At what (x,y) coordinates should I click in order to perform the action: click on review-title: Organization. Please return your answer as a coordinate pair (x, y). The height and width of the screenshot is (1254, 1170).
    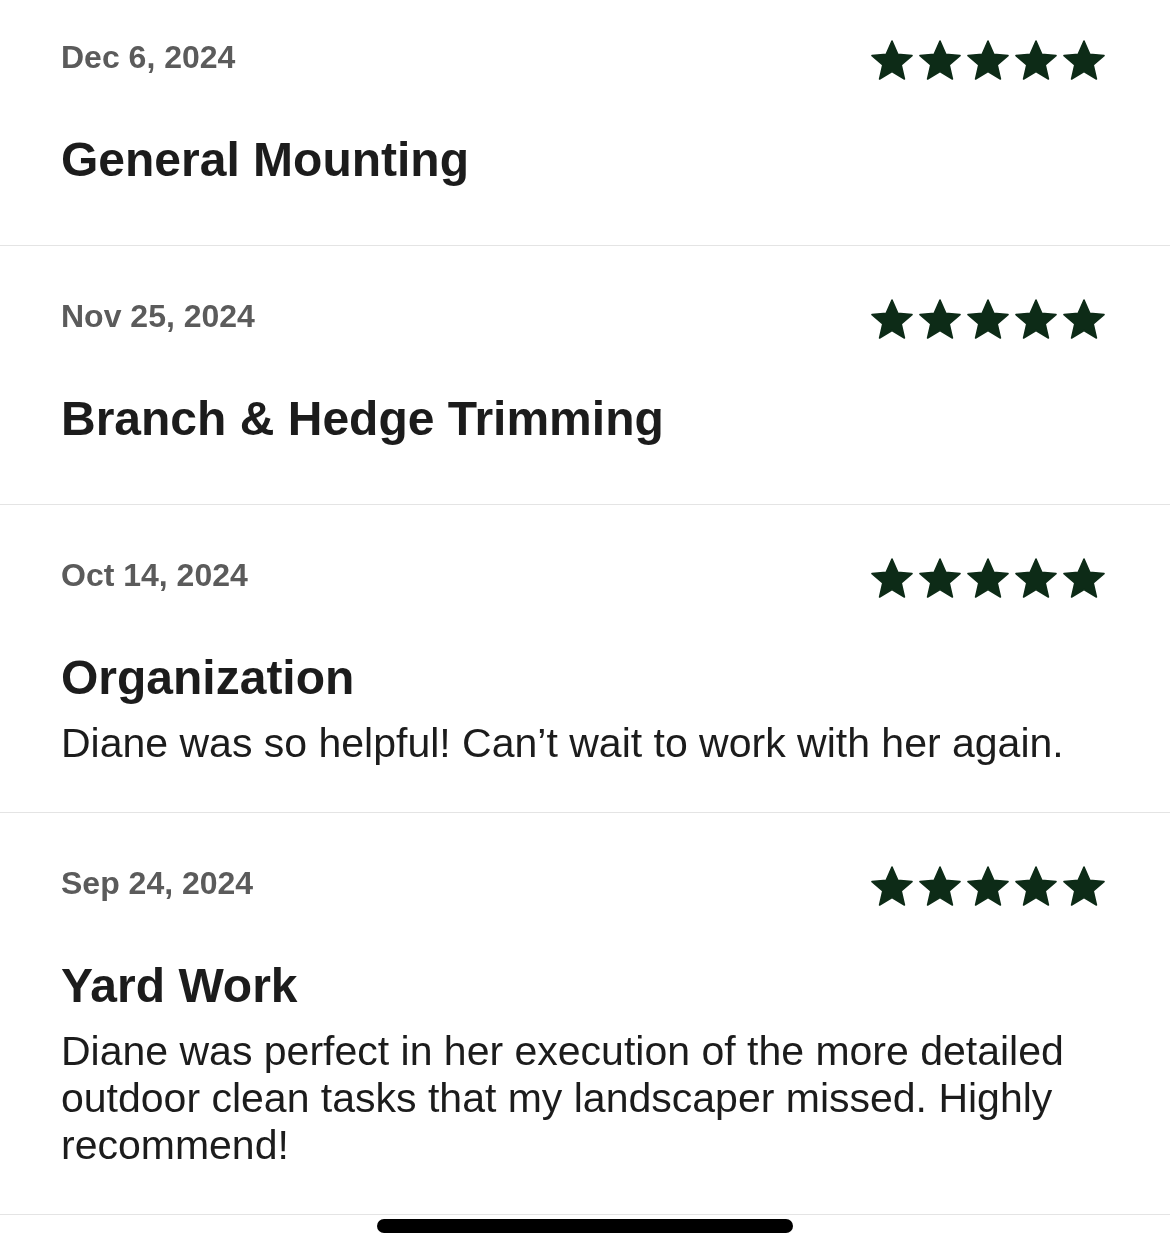
    Looking at the image, I should click on (208, 678).